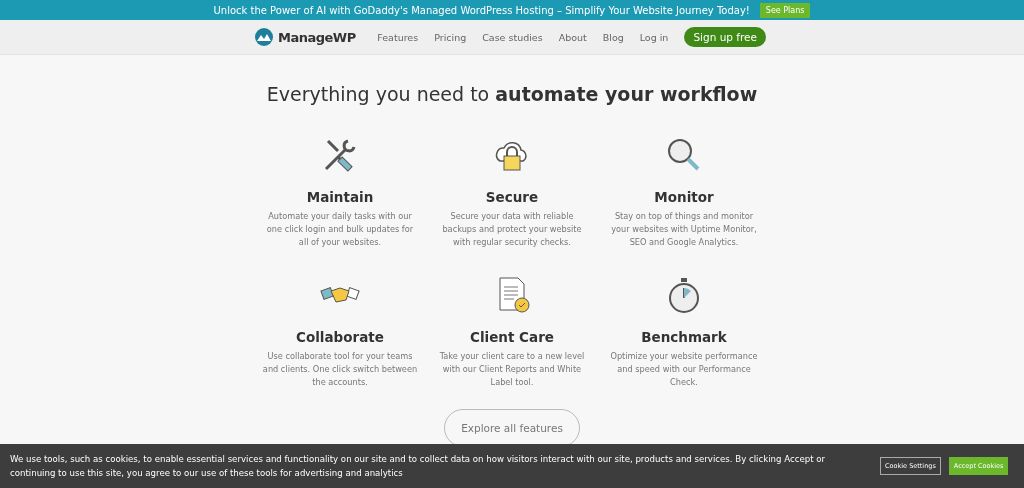  Describe the element at coordinates (512, 229) in the screenshot. I see `feature-description: Secure your data with reliable backups and protect your website with regular security checks.` at that location.